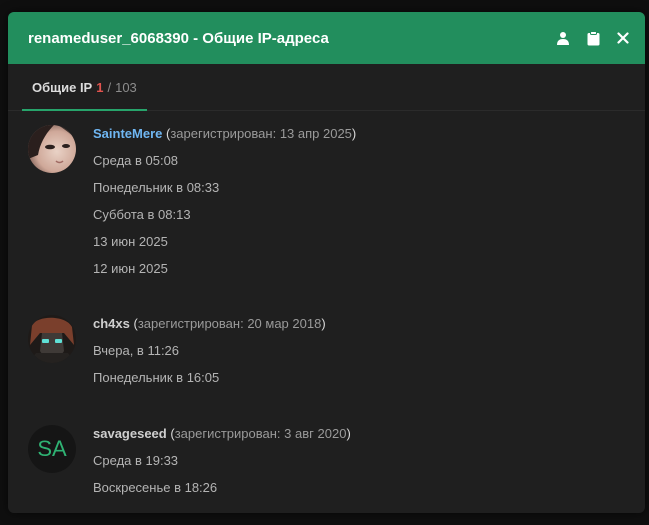 Image resolution: width=649 pixels, height=525 pixels. Describe the element at coordinates (326, 87) in the screenshot. I see `dialog-tabs: Общие IP 1 / 103` at that location.